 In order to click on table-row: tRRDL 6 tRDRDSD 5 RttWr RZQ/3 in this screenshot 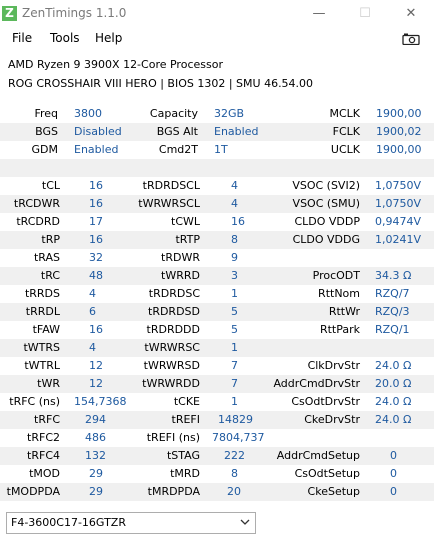, I will do `click(217, 312)`.